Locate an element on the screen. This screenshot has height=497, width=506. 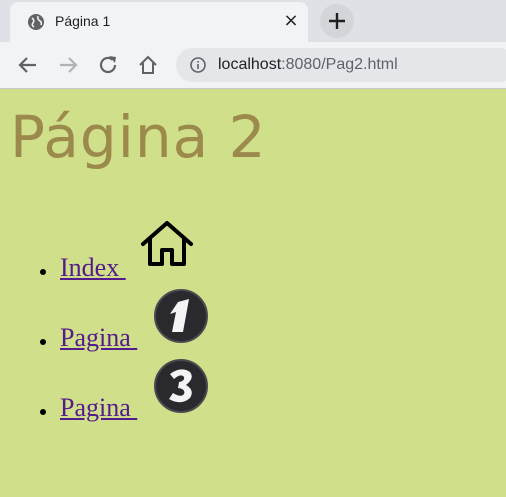
plus-icon is located at coordinates (337, 21).